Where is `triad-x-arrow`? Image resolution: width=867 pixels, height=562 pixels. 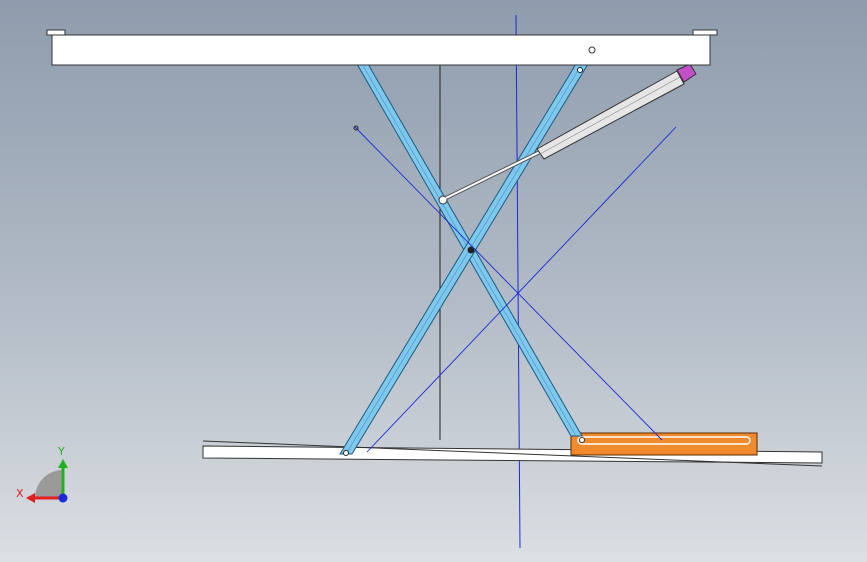 triad-x-arrow is located at coordinates (30, 498).